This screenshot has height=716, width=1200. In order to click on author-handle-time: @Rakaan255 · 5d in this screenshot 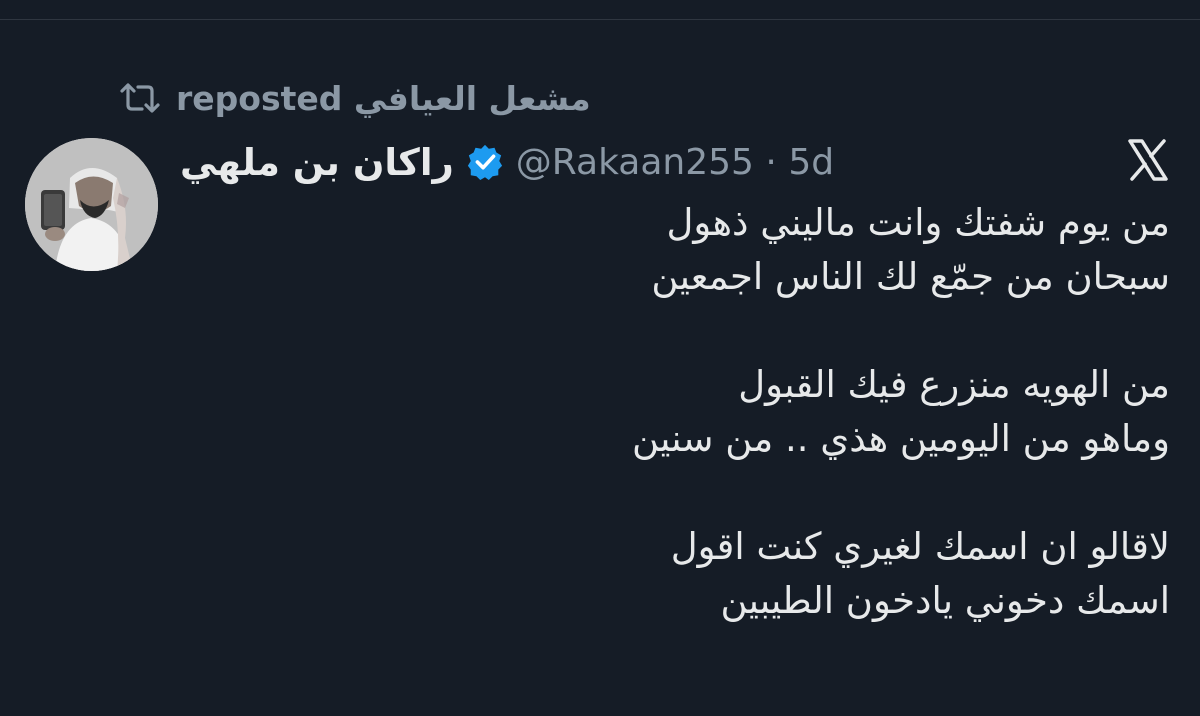, I will do `click(675, 162)`.